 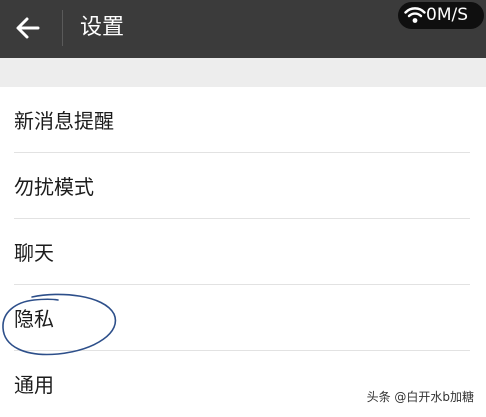 I want to click on section-spacer, so click(x=243, y=72).